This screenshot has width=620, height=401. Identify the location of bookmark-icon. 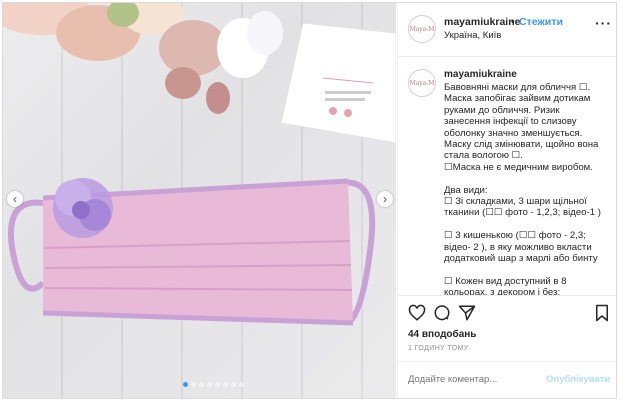
(602, 313).